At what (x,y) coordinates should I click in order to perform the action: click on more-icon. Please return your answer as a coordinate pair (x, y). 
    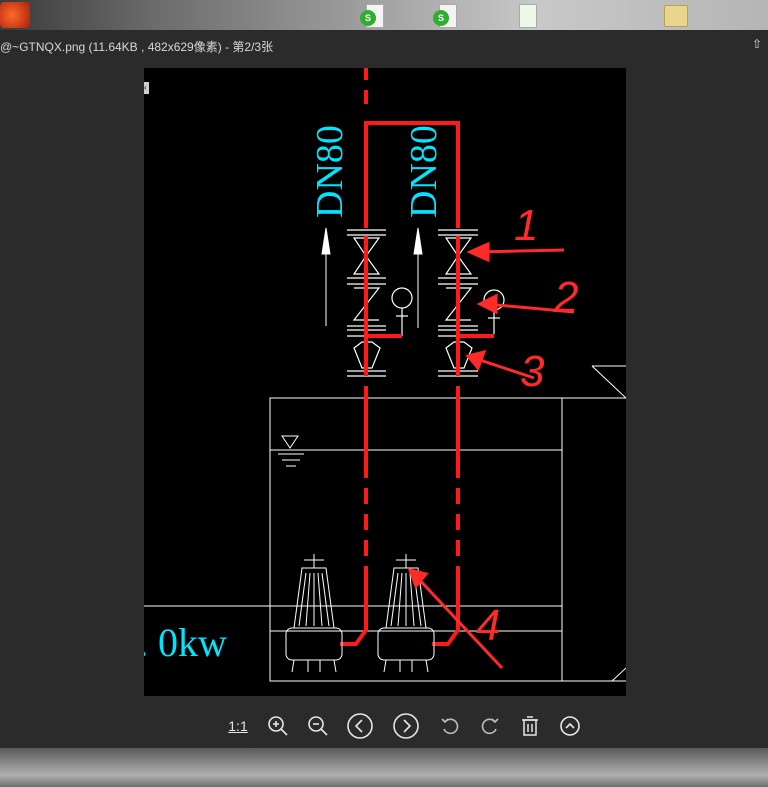
    Looking at the image, I should click on (570, 726).